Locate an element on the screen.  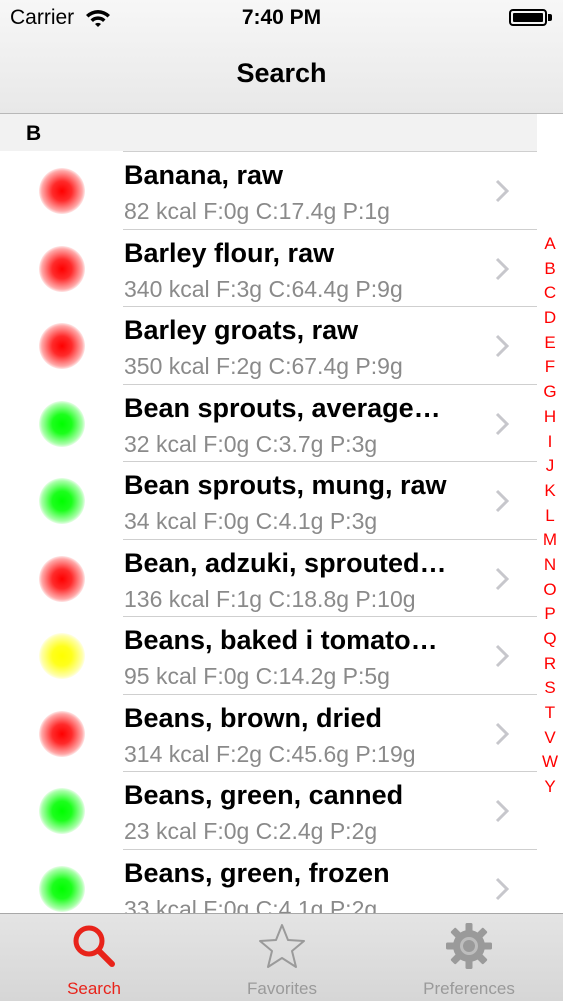
index-letter: W is located at coordinates (550, 762).